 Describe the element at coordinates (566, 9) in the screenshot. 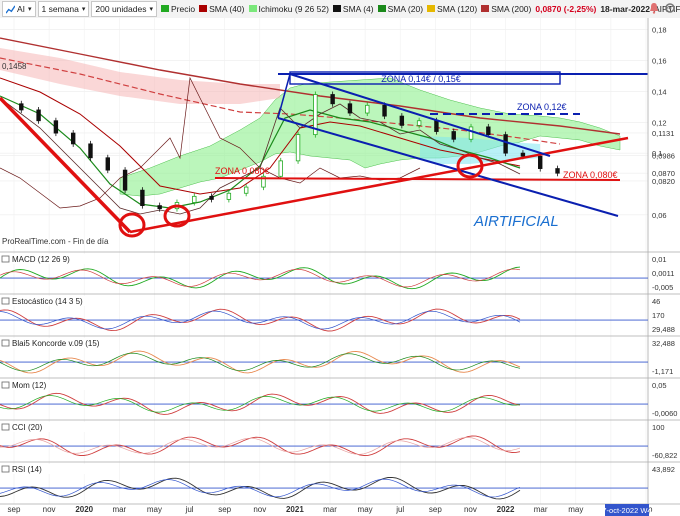

I see `last-price: 0,0870 (-2,25%)` at that location.